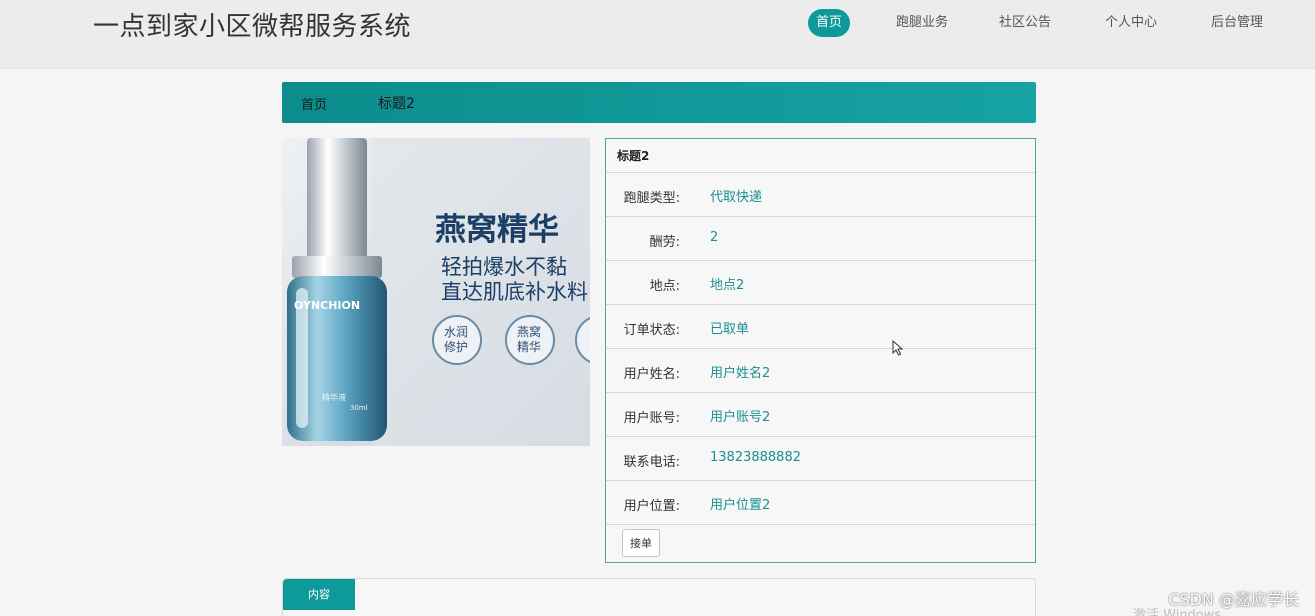 The height and width of the screenshot is (616, 1315). I want to click on ad-headline: 燕窝精华, so click(497, 230).